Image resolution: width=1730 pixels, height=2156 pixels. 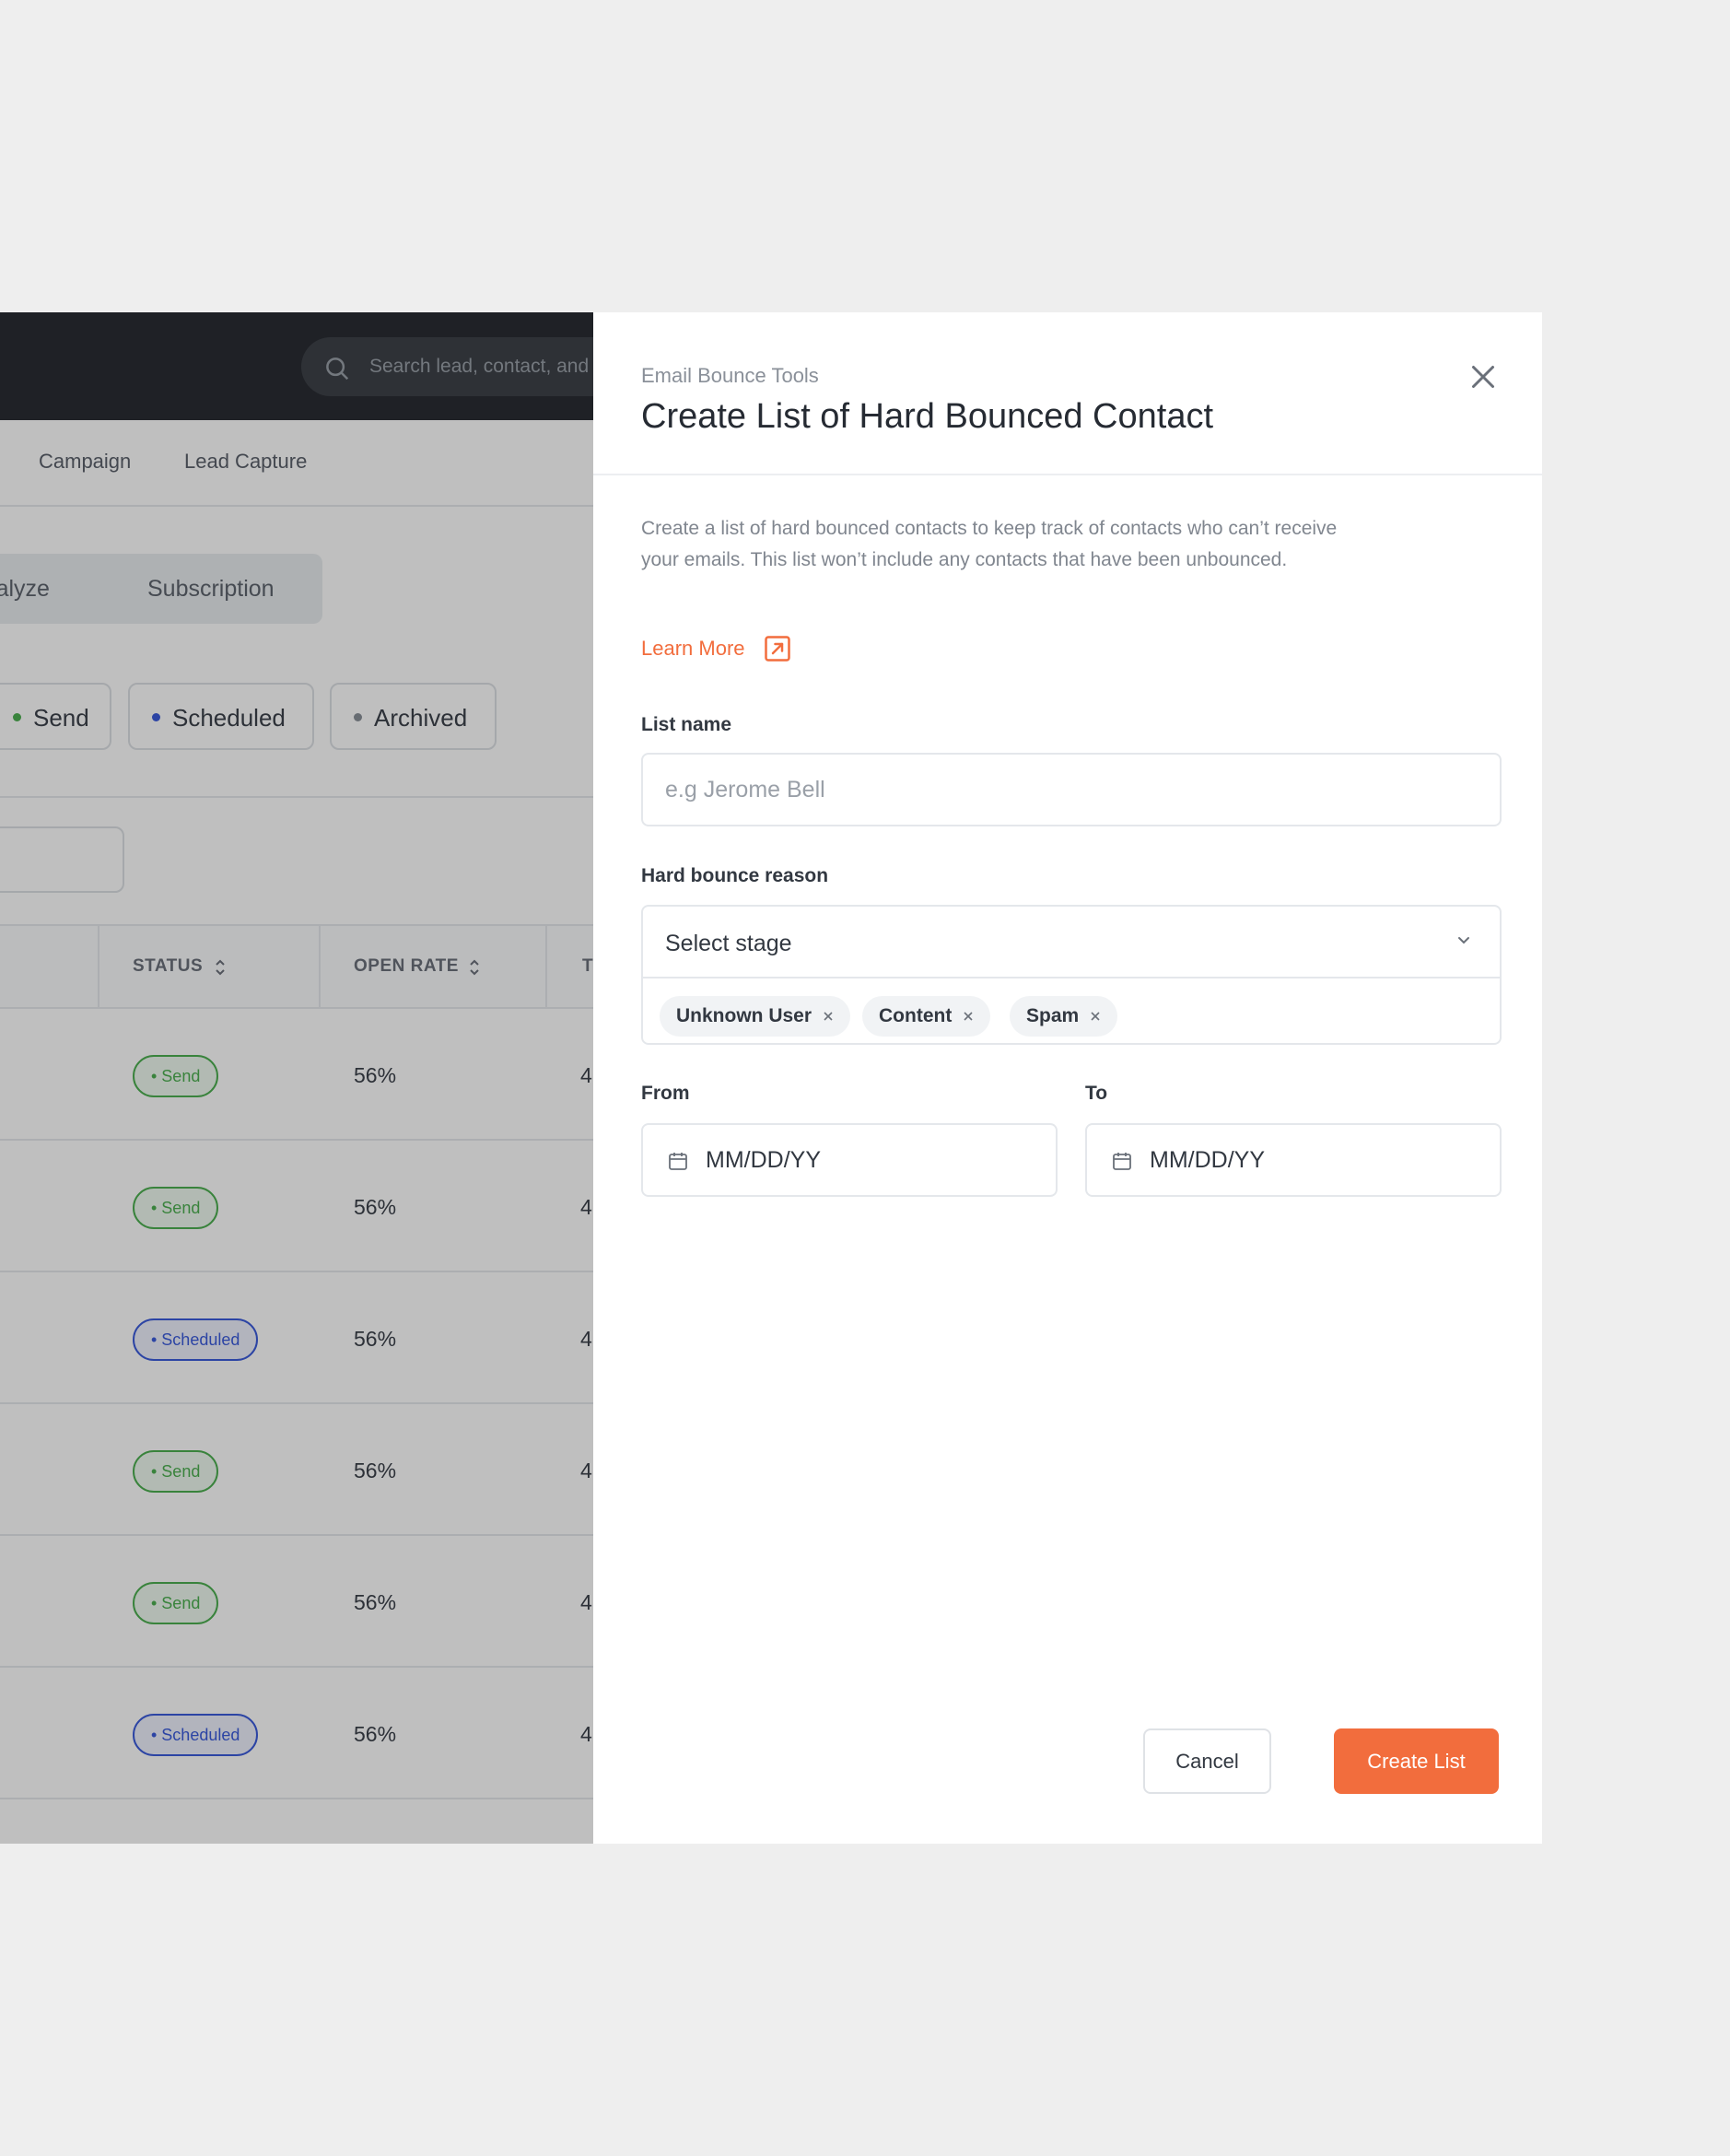 I want to click on from-date-input: MM/DD/YY, so click(x=850, y=1160).